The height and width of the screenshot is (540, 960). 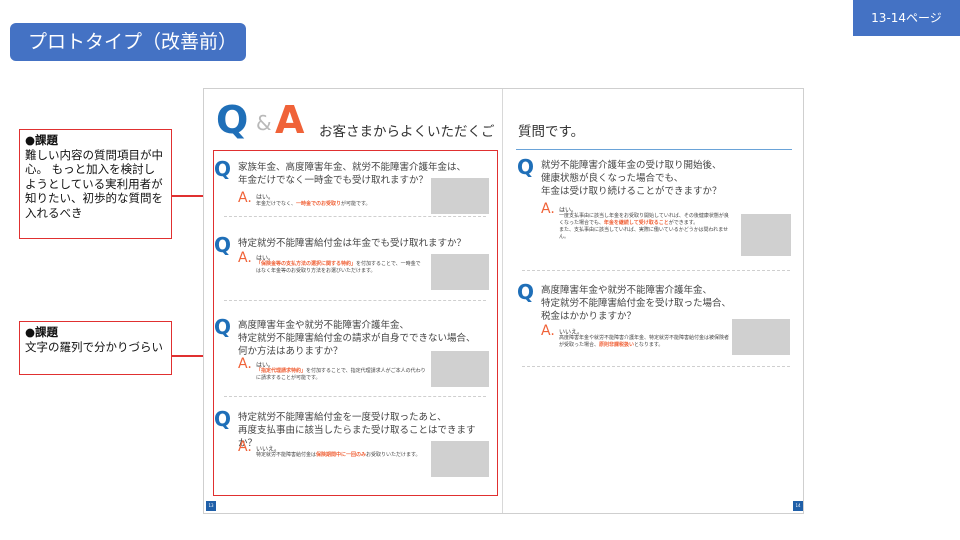 What do you see at coordinates (906, 18) in the screenshot?
I see `page-reference-tag: 13-14ページ` at bounding box center [906, 18].